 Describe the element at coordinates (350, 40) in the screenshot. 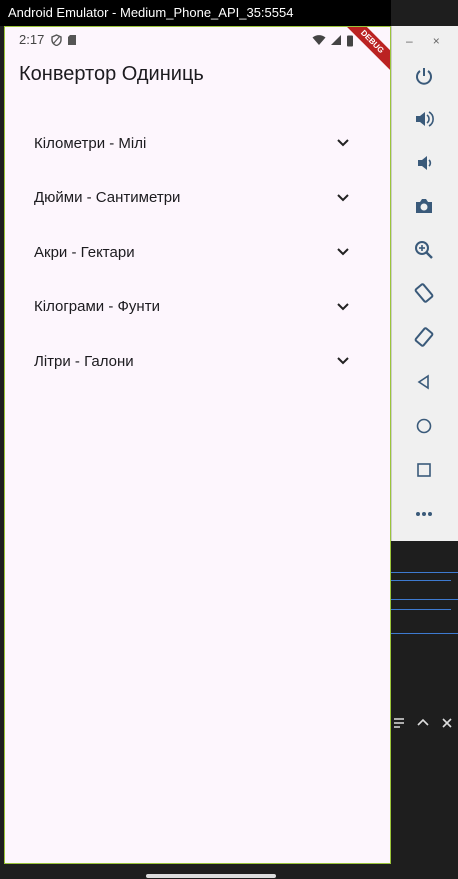

I see `battery-icon` at that location.